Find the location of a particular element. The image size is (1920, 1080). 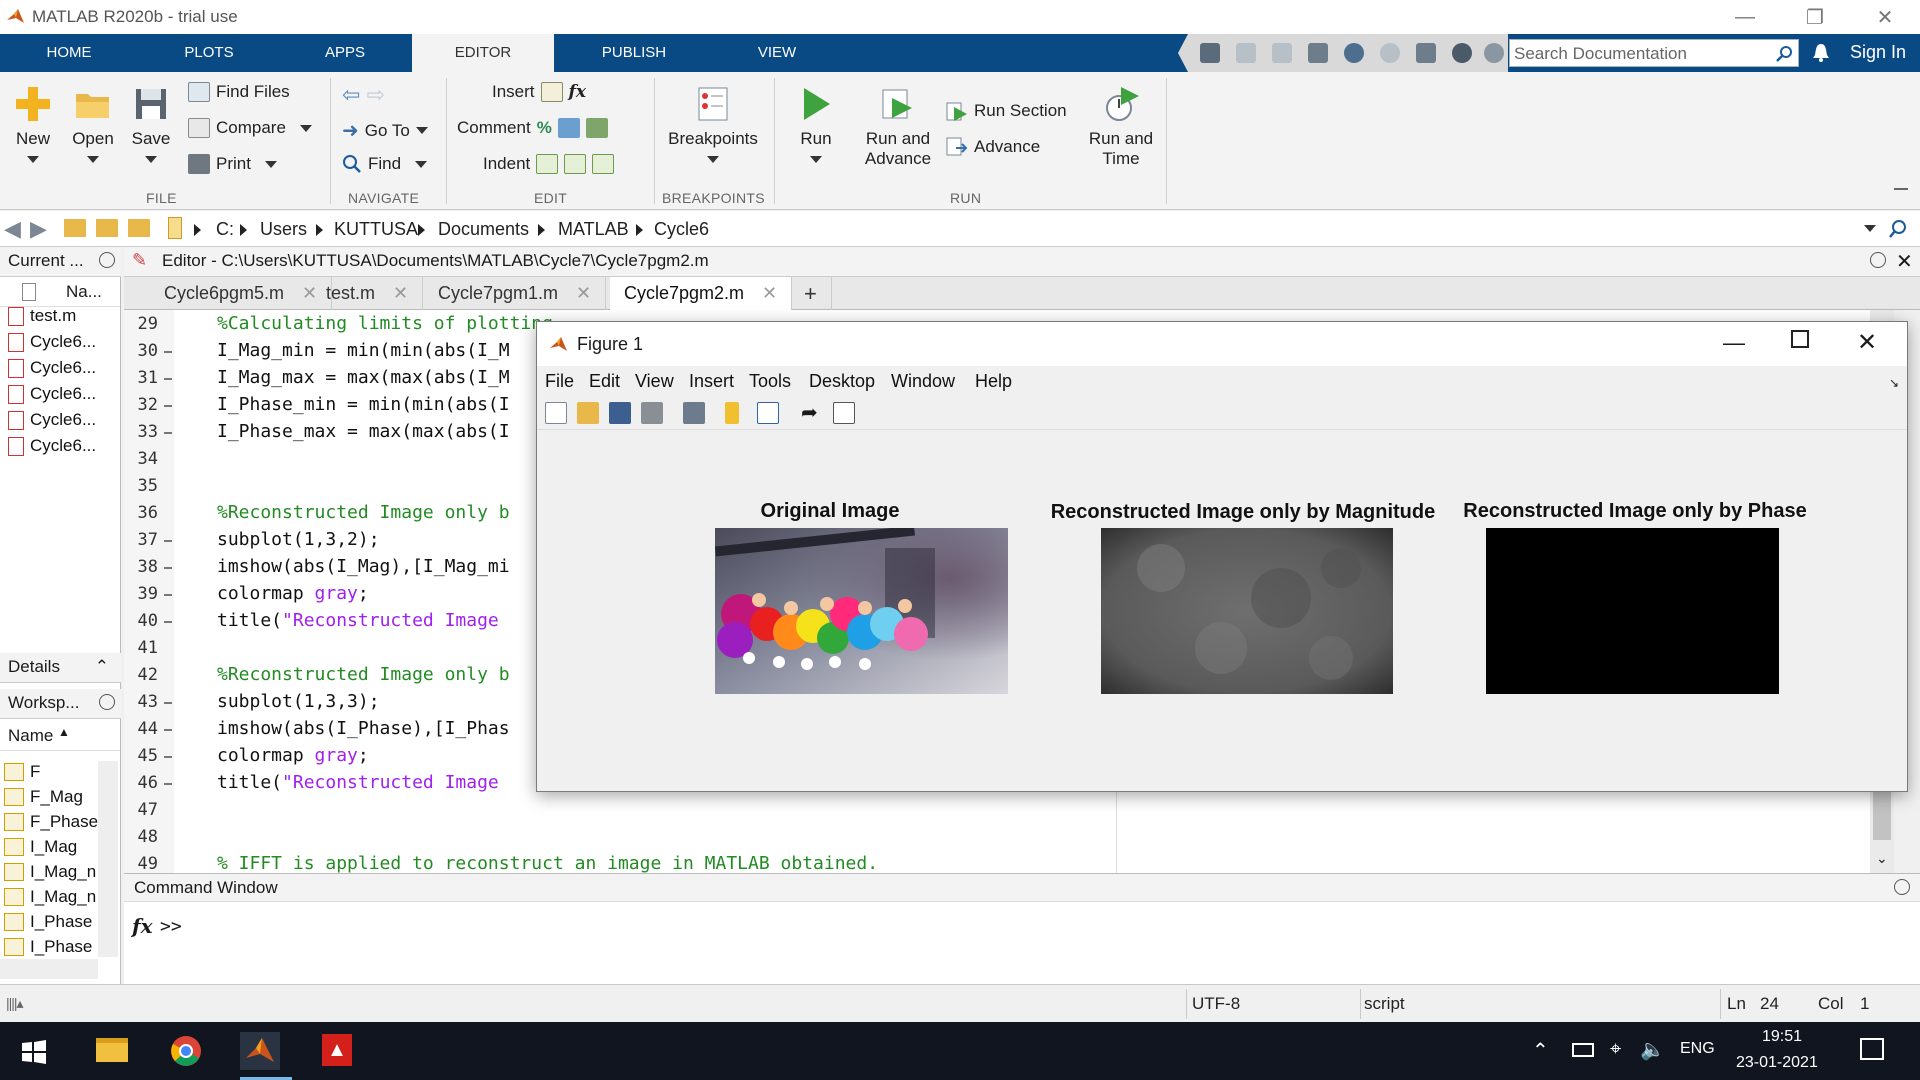

back-icon: ◀ is located at coordinates (12, 229).